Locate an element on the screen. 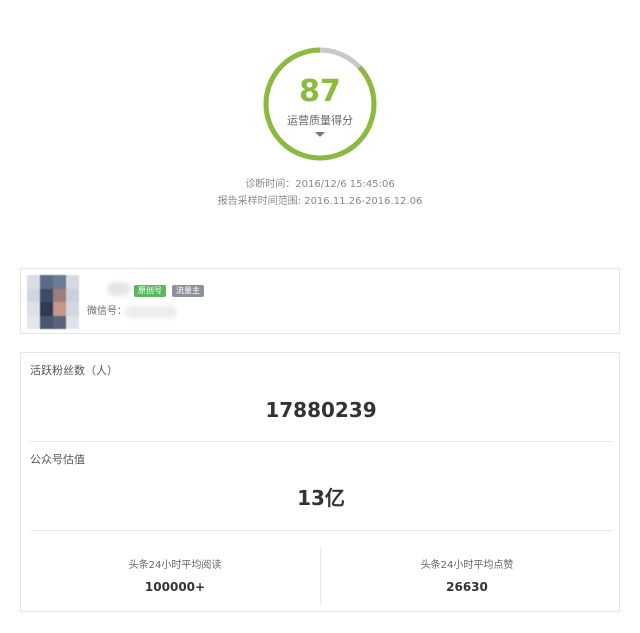 The image size is (640, 633). score-ring: 87 运营质量得分 is located at coordinates (320, 104).